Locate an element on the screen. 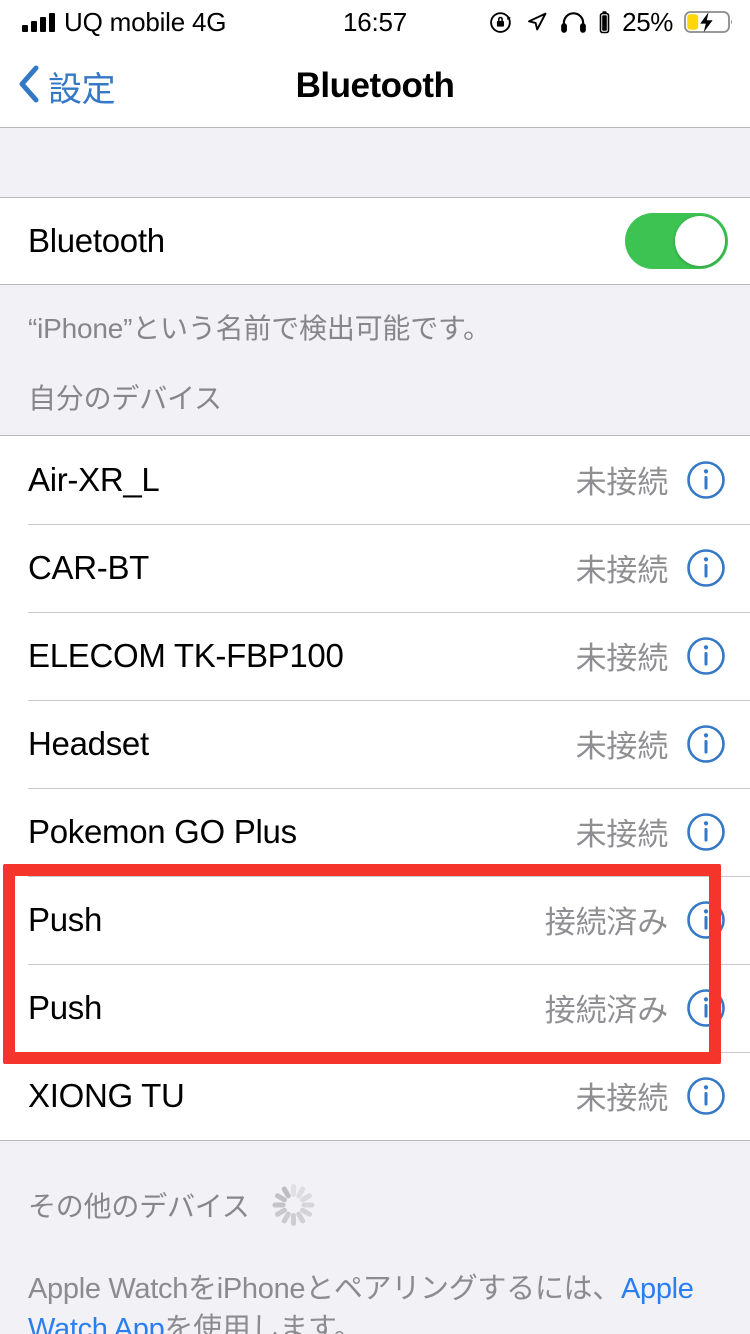 The width and height of the screenshot is (750, 1334). clock-label: 16:57 is located at coordinates (375, 21).